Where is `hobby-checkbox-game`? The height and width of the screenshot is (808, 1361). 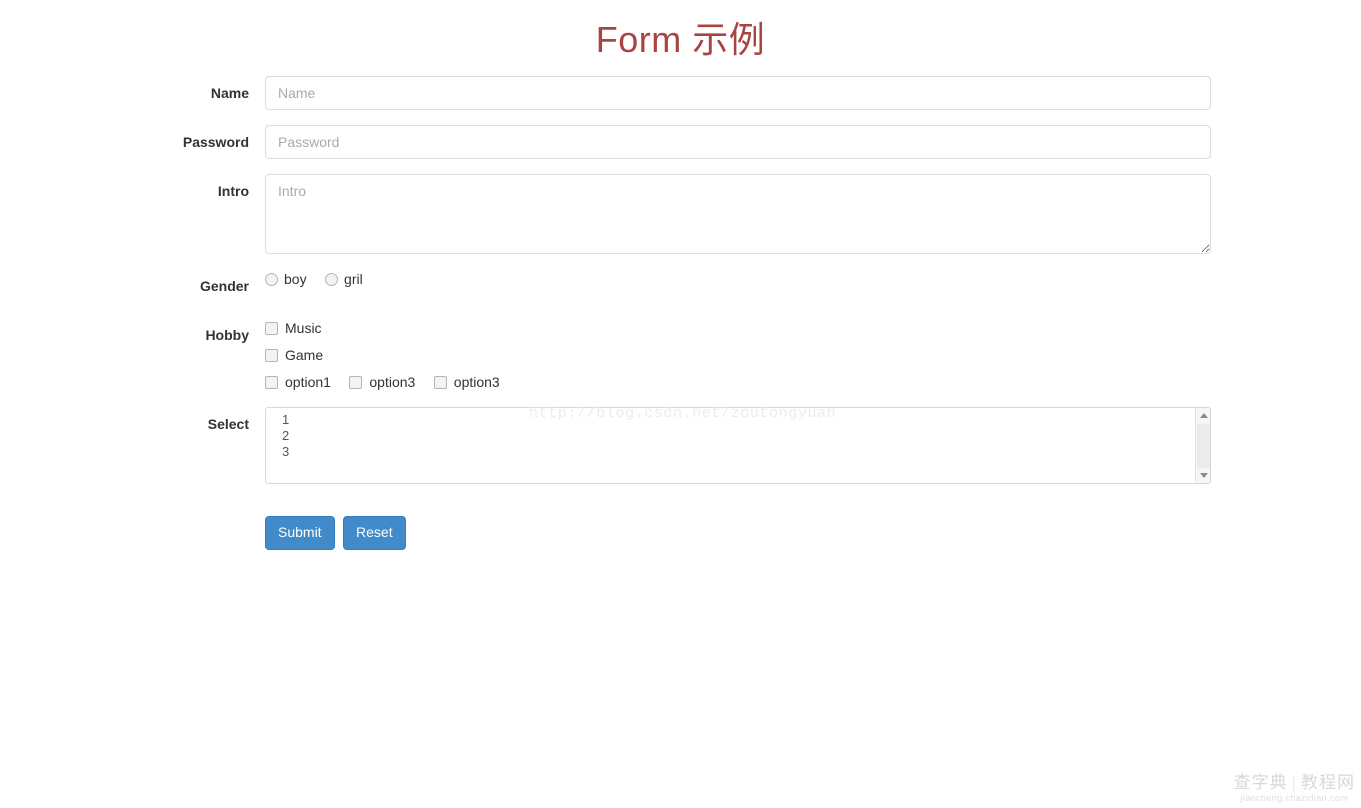
hobby-checkbox-game is located at coordinates (271, 355).